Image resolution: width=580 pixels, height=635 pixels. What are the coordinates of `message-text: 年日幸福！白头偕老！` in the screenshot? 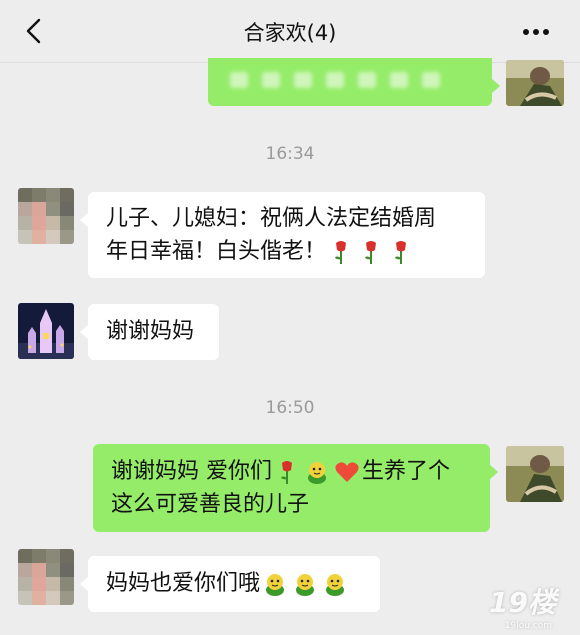 It's located at (216, 251).